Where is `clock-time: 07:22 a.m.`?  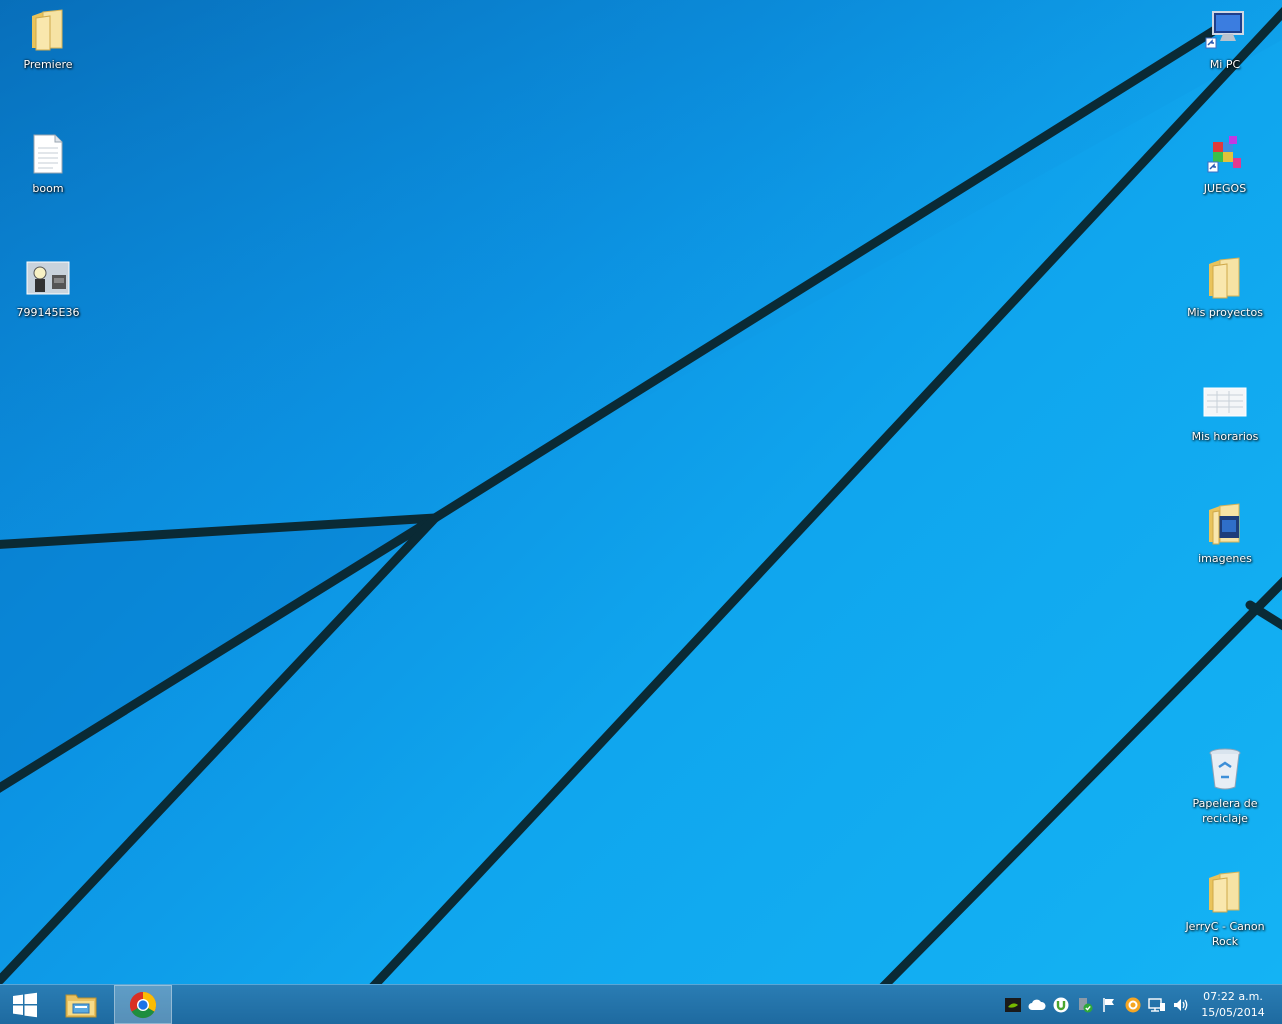 clock-time: 07:22 a.m. is located at coordinates (1233, 996).